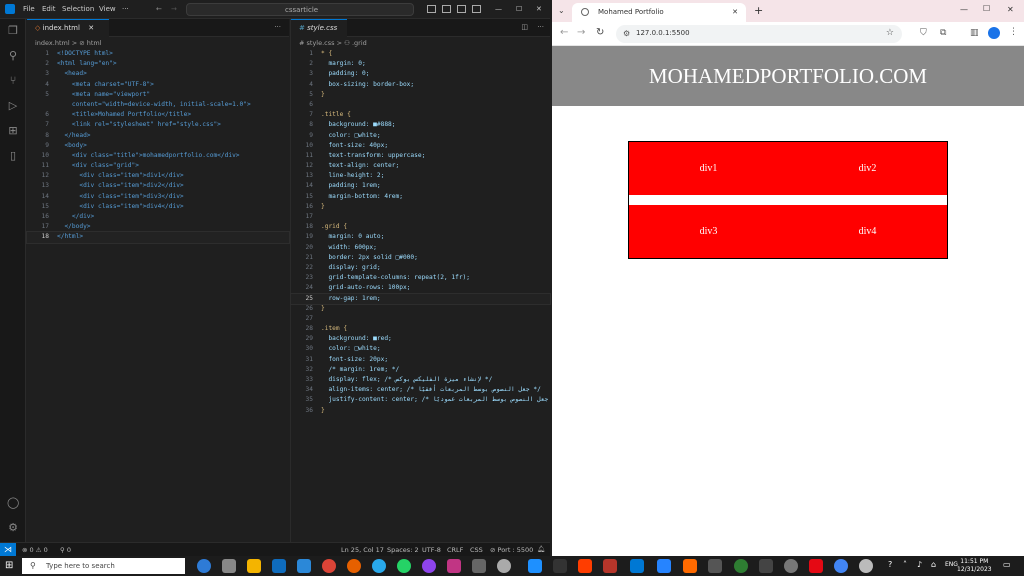 This screenshot has width=1024, height=576. I want to click on code-line: 3 padding: 0;, so click(420, 74).